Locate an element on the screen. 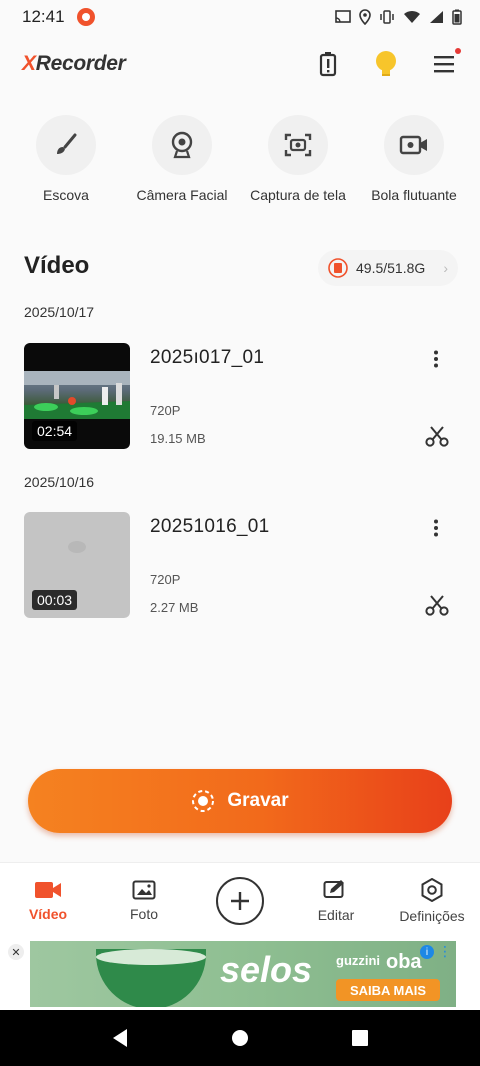 The height and width of the screenshot is (1066, 480). lightbulb-icon is located at coordinates (386, 63).